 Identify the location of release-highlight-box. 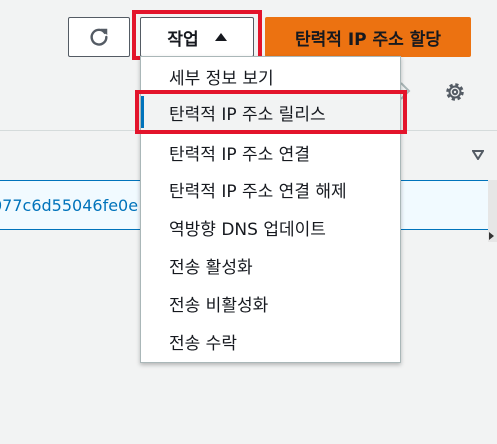
(271, 112).